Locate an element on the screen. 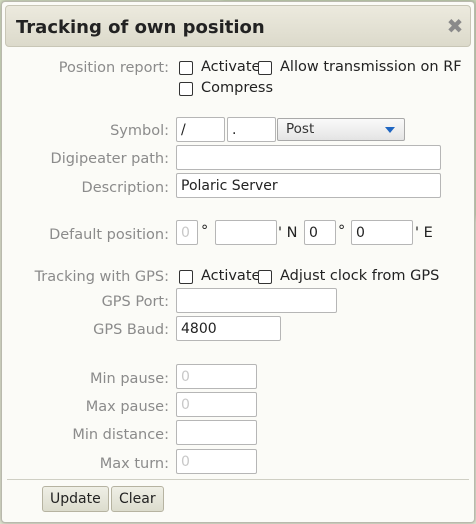 The height and width of the screenshot is (524, 476). longitude-degree-sign: ° is located at coordinates (342, 231).